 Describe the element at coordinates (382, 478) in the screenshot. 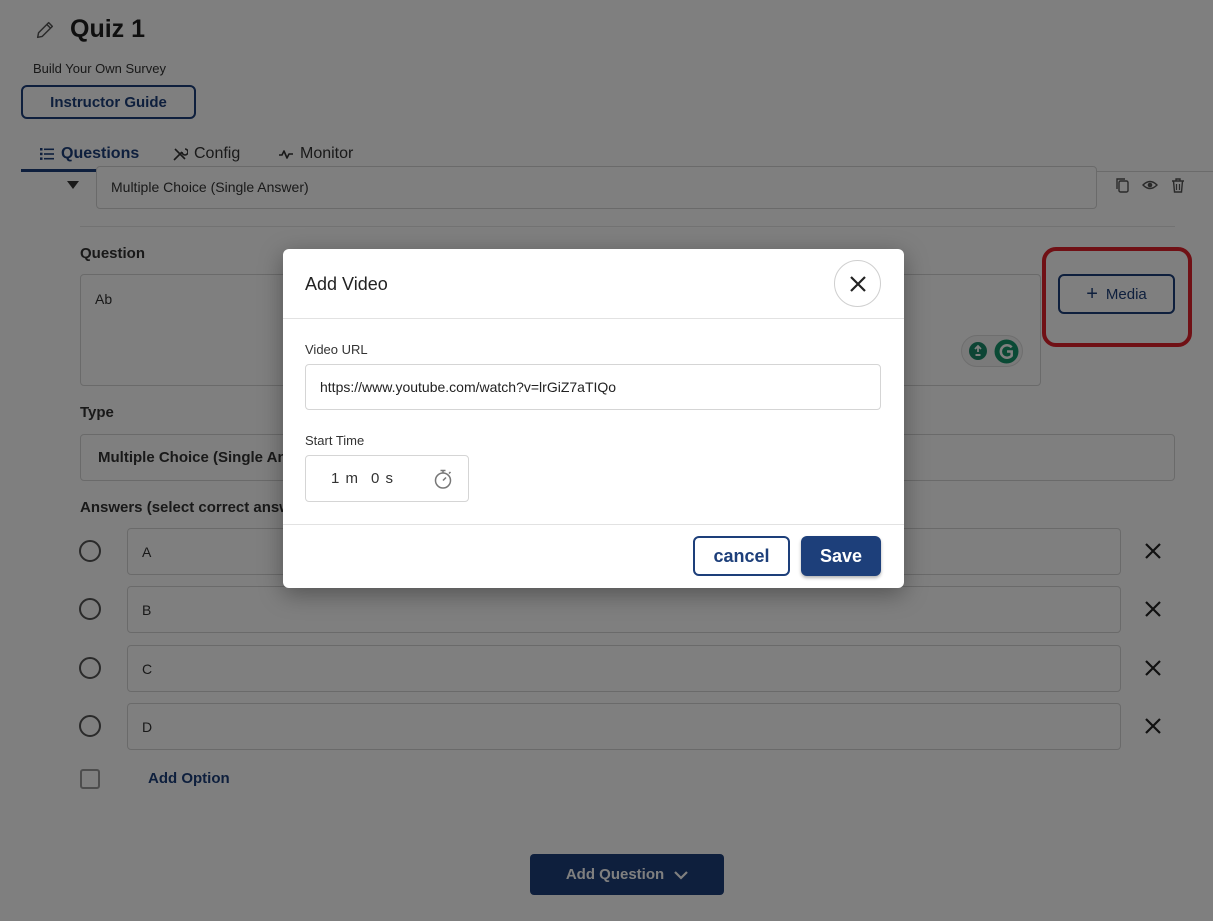

I see `start-seconds: 0 s` at that location.